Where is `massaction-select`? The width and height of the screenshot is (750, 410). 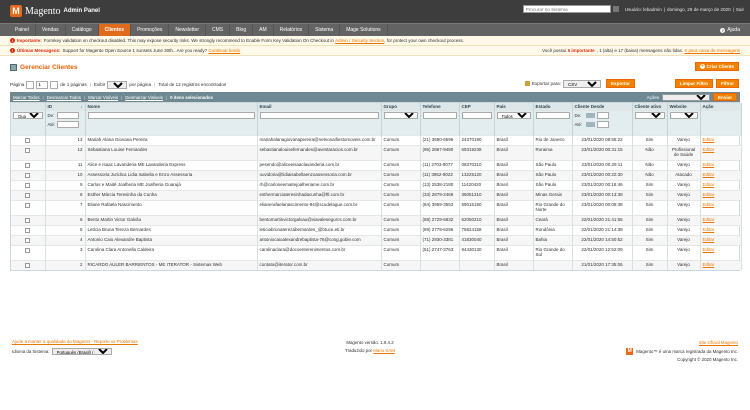 massaction-select is located at coordinates (685, 97).